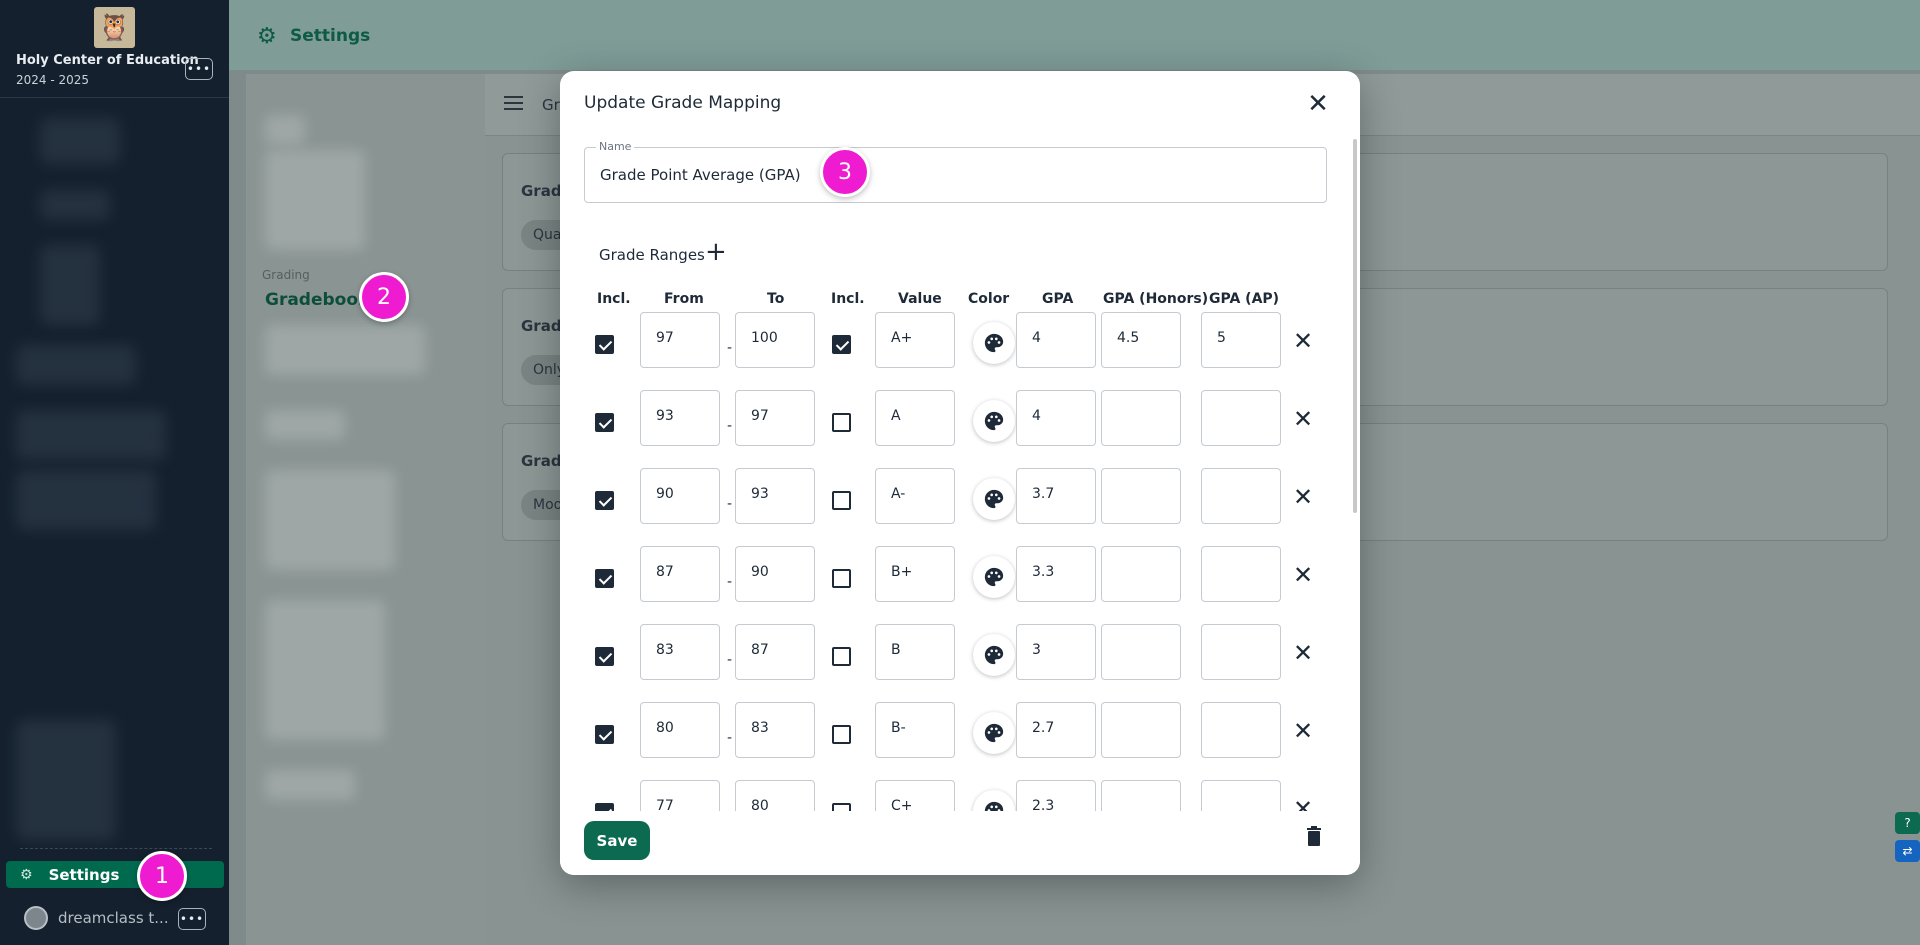 The image size is (1920, 945). I want to click on from-input: 90, so click(680, 496).